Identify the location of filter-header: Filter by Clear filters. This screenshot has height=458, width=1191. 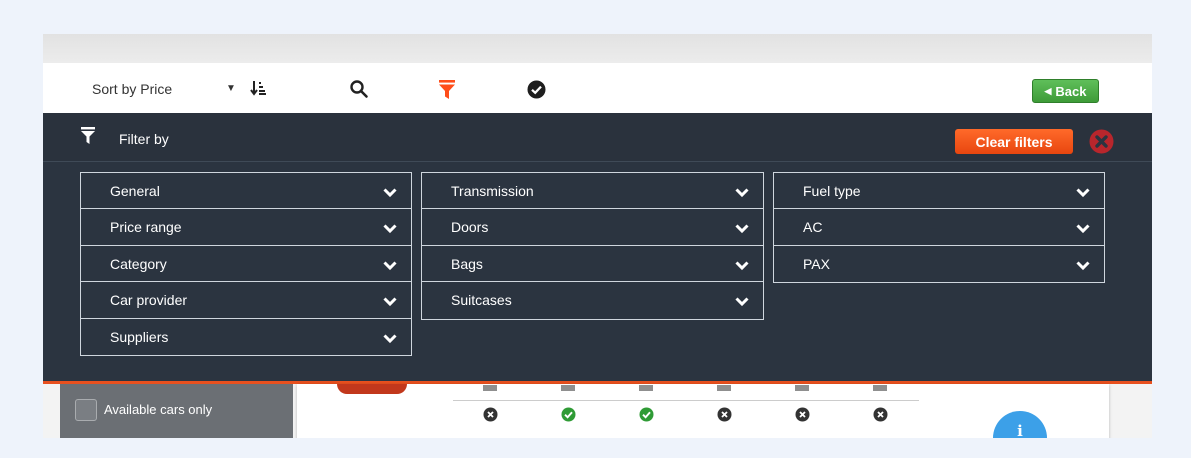
(597, 137).